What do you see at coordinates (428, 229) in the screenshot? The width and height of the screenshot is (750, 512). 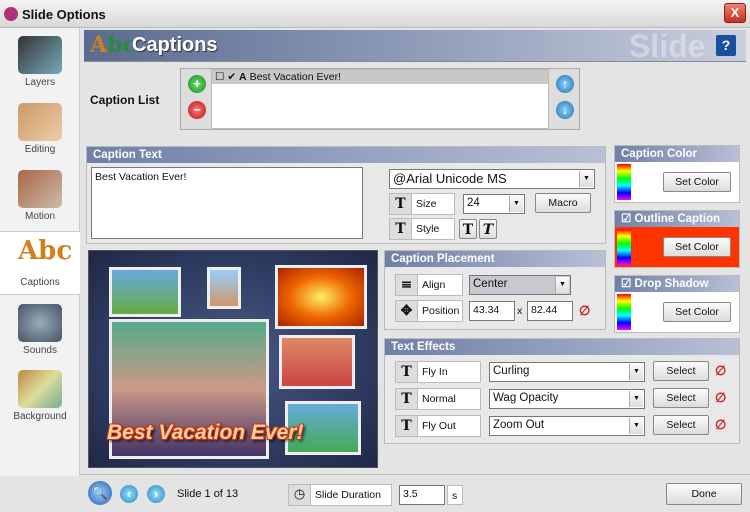 I see `style-label-text: Style` at bounding box center [428, 229].